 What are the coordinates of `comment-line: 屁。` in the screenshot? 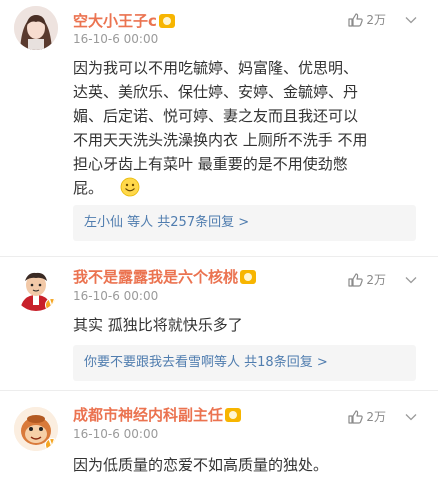 It's located at (235, 188).